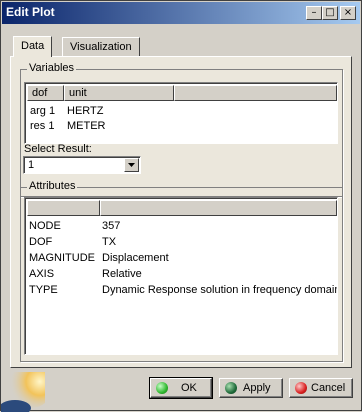  I want to click on column-header-dof: dof, so click(45, 93).